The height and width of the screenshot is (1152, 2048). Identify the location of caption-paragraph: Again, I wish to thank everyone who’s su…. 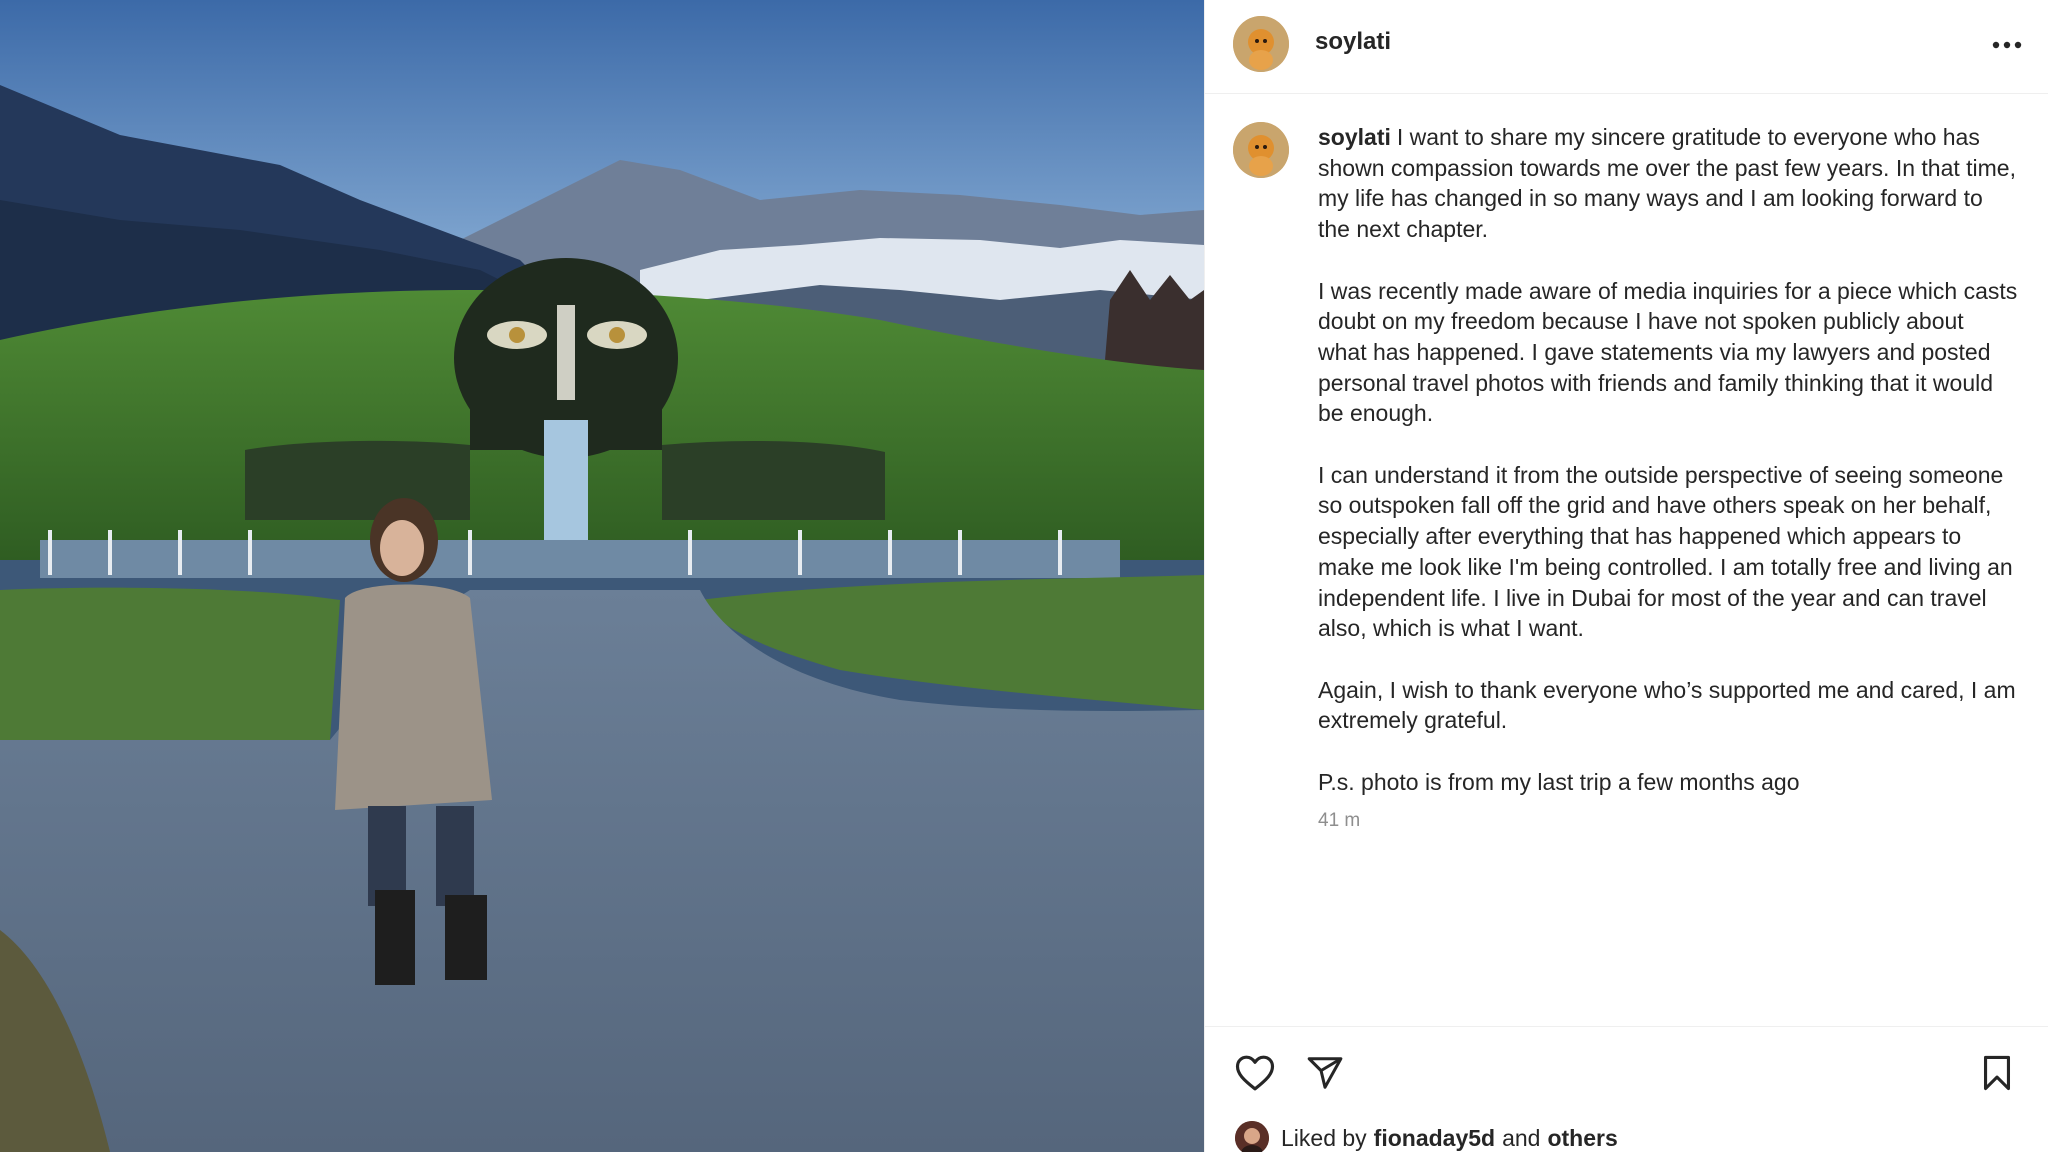
(1667, 705).